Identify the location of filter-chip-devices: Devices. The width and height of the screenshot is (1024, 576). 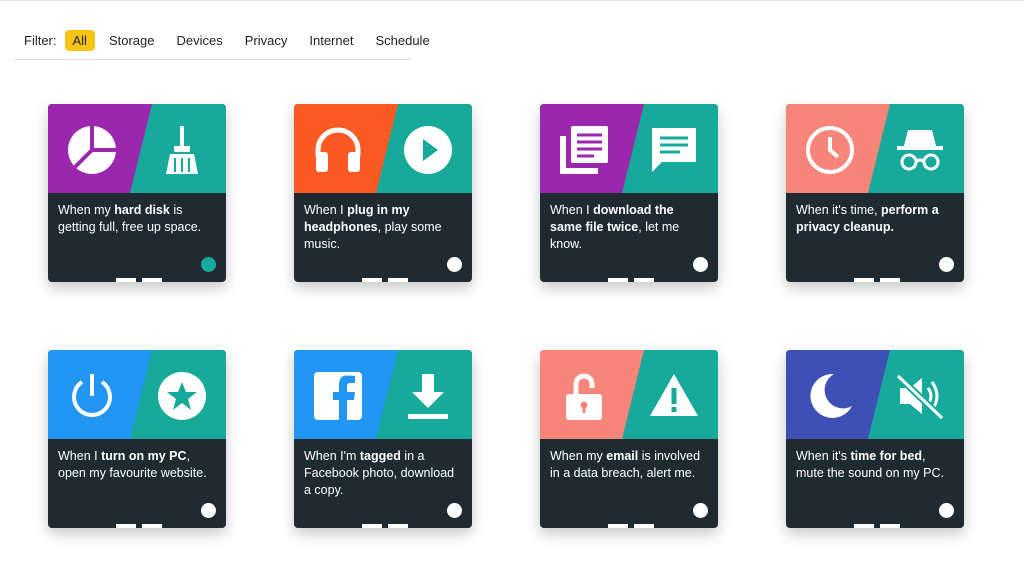
(200, 40).